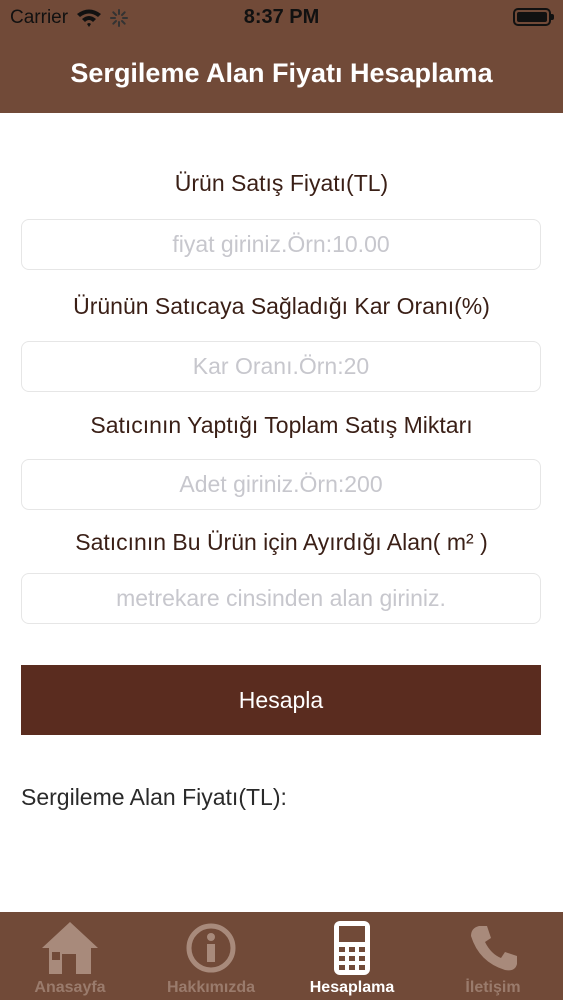 The width and height of the screenshot is (563, 1000). I want to click on tab-contact: İletişim, so click(493, 956).